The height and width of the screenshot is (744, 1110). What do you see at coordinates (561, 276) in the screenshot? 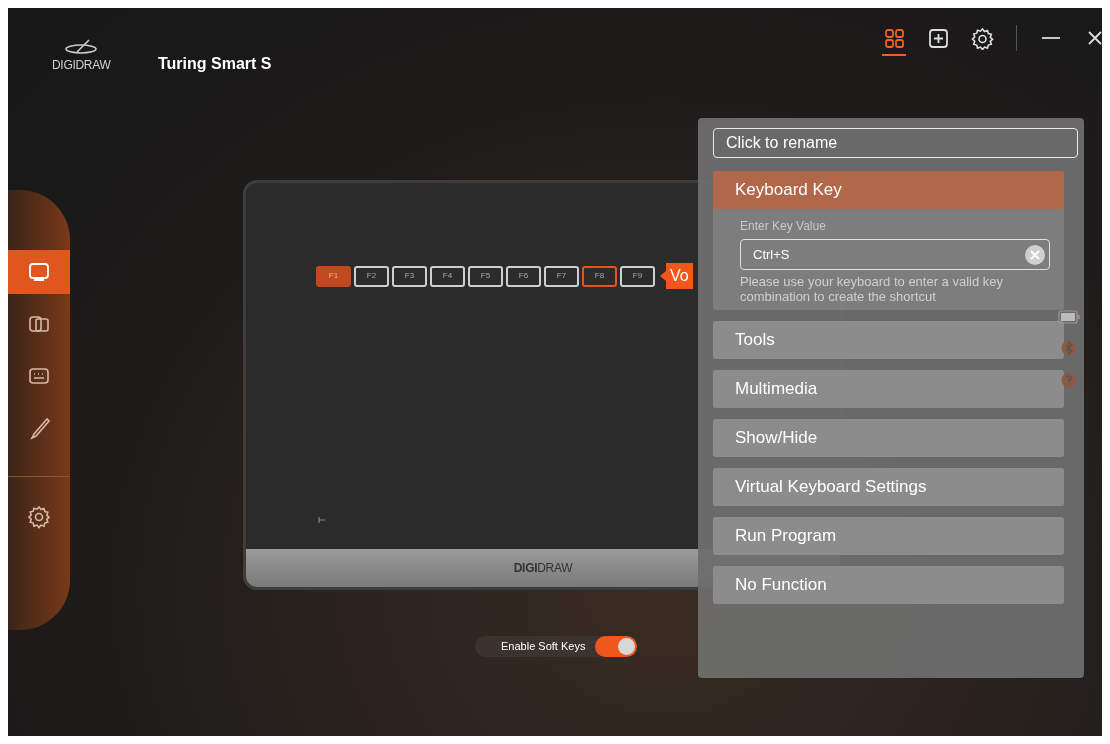
I see `tablet-key: F7` at bounding box center [561, 276].